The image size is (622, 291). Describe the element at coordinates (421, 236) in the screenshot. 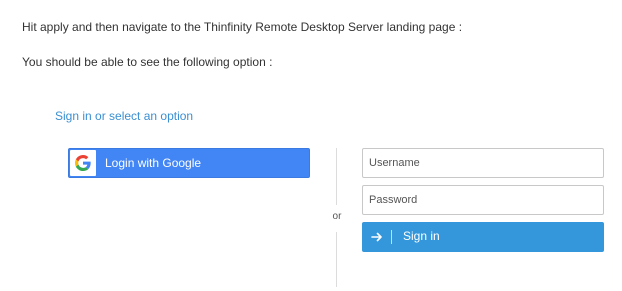

I see `sign-in-button-label: Sign in` at that location.